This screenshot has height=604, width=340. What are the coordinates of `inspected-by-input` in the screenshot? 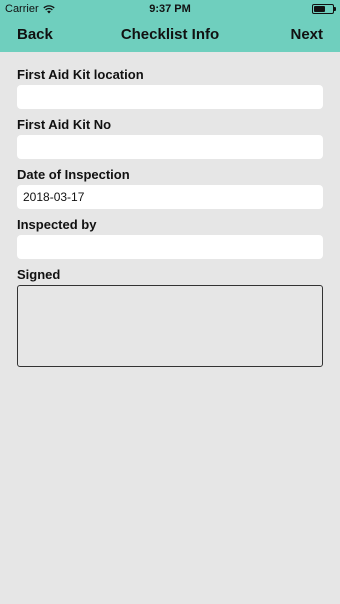 It's located at (170, 247).